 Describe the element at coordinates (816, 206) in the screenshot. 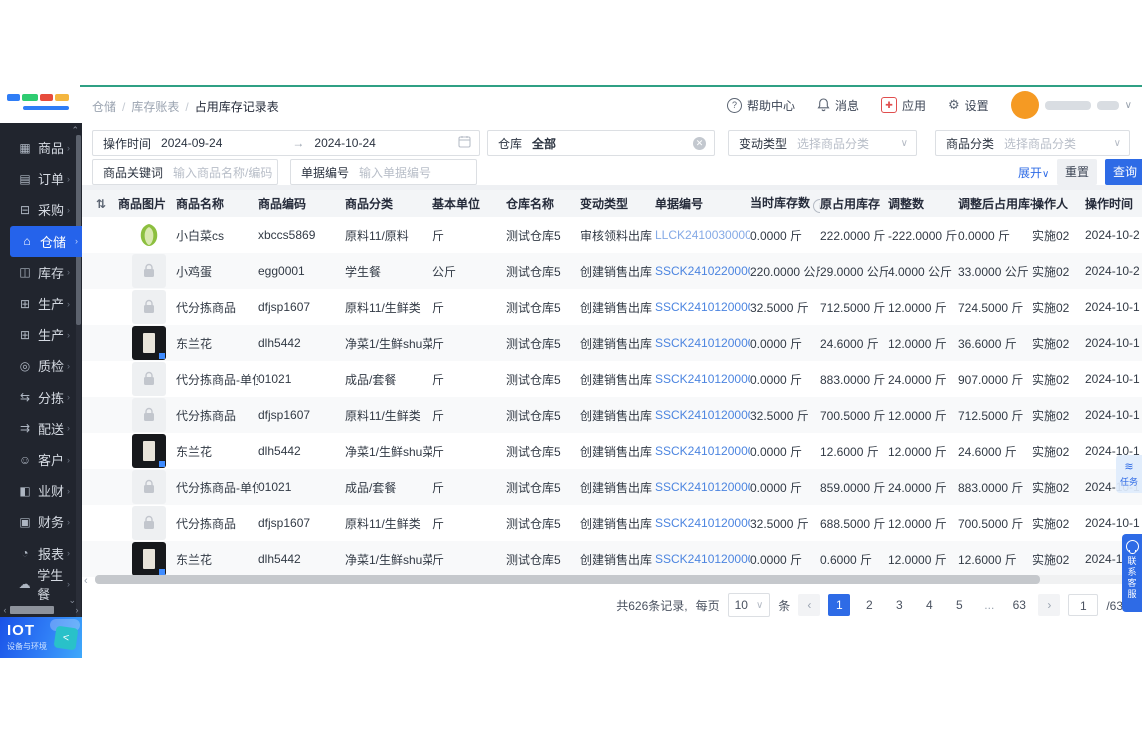

I see `info-icon: i` at that location.